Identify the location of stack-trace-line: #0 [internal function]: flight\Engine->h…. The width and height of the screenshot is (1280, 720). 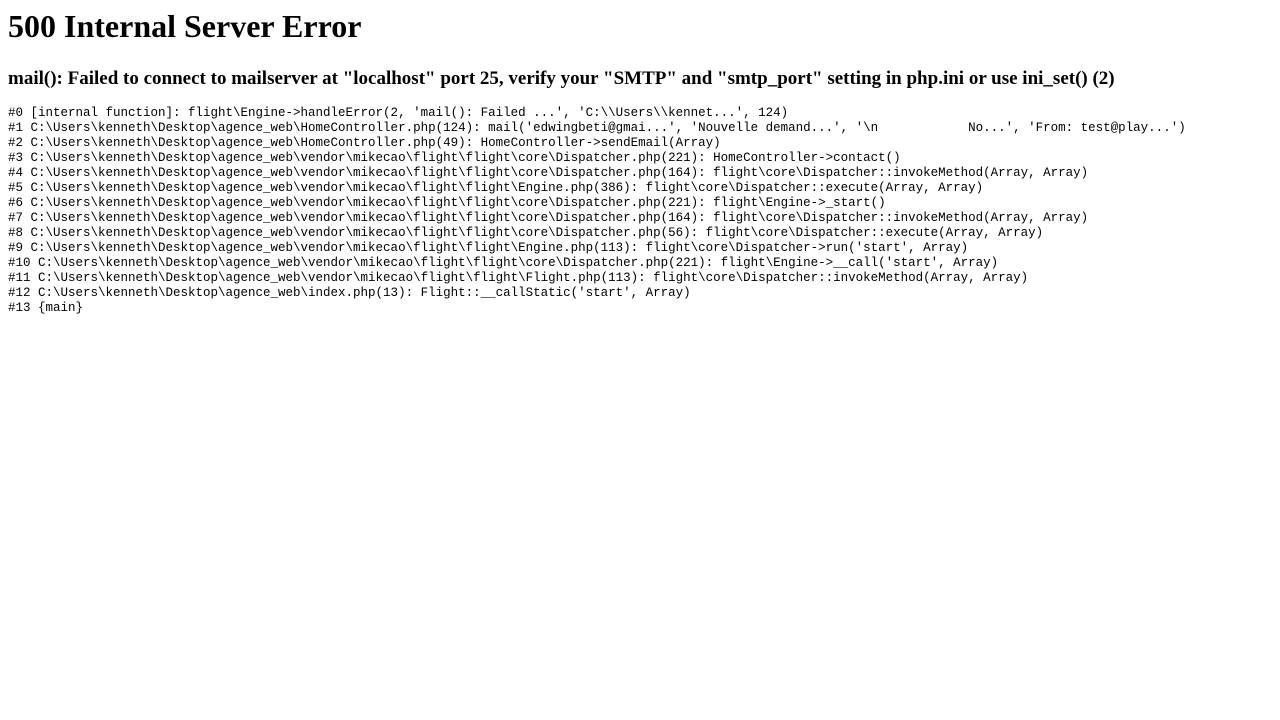
(398, 113).